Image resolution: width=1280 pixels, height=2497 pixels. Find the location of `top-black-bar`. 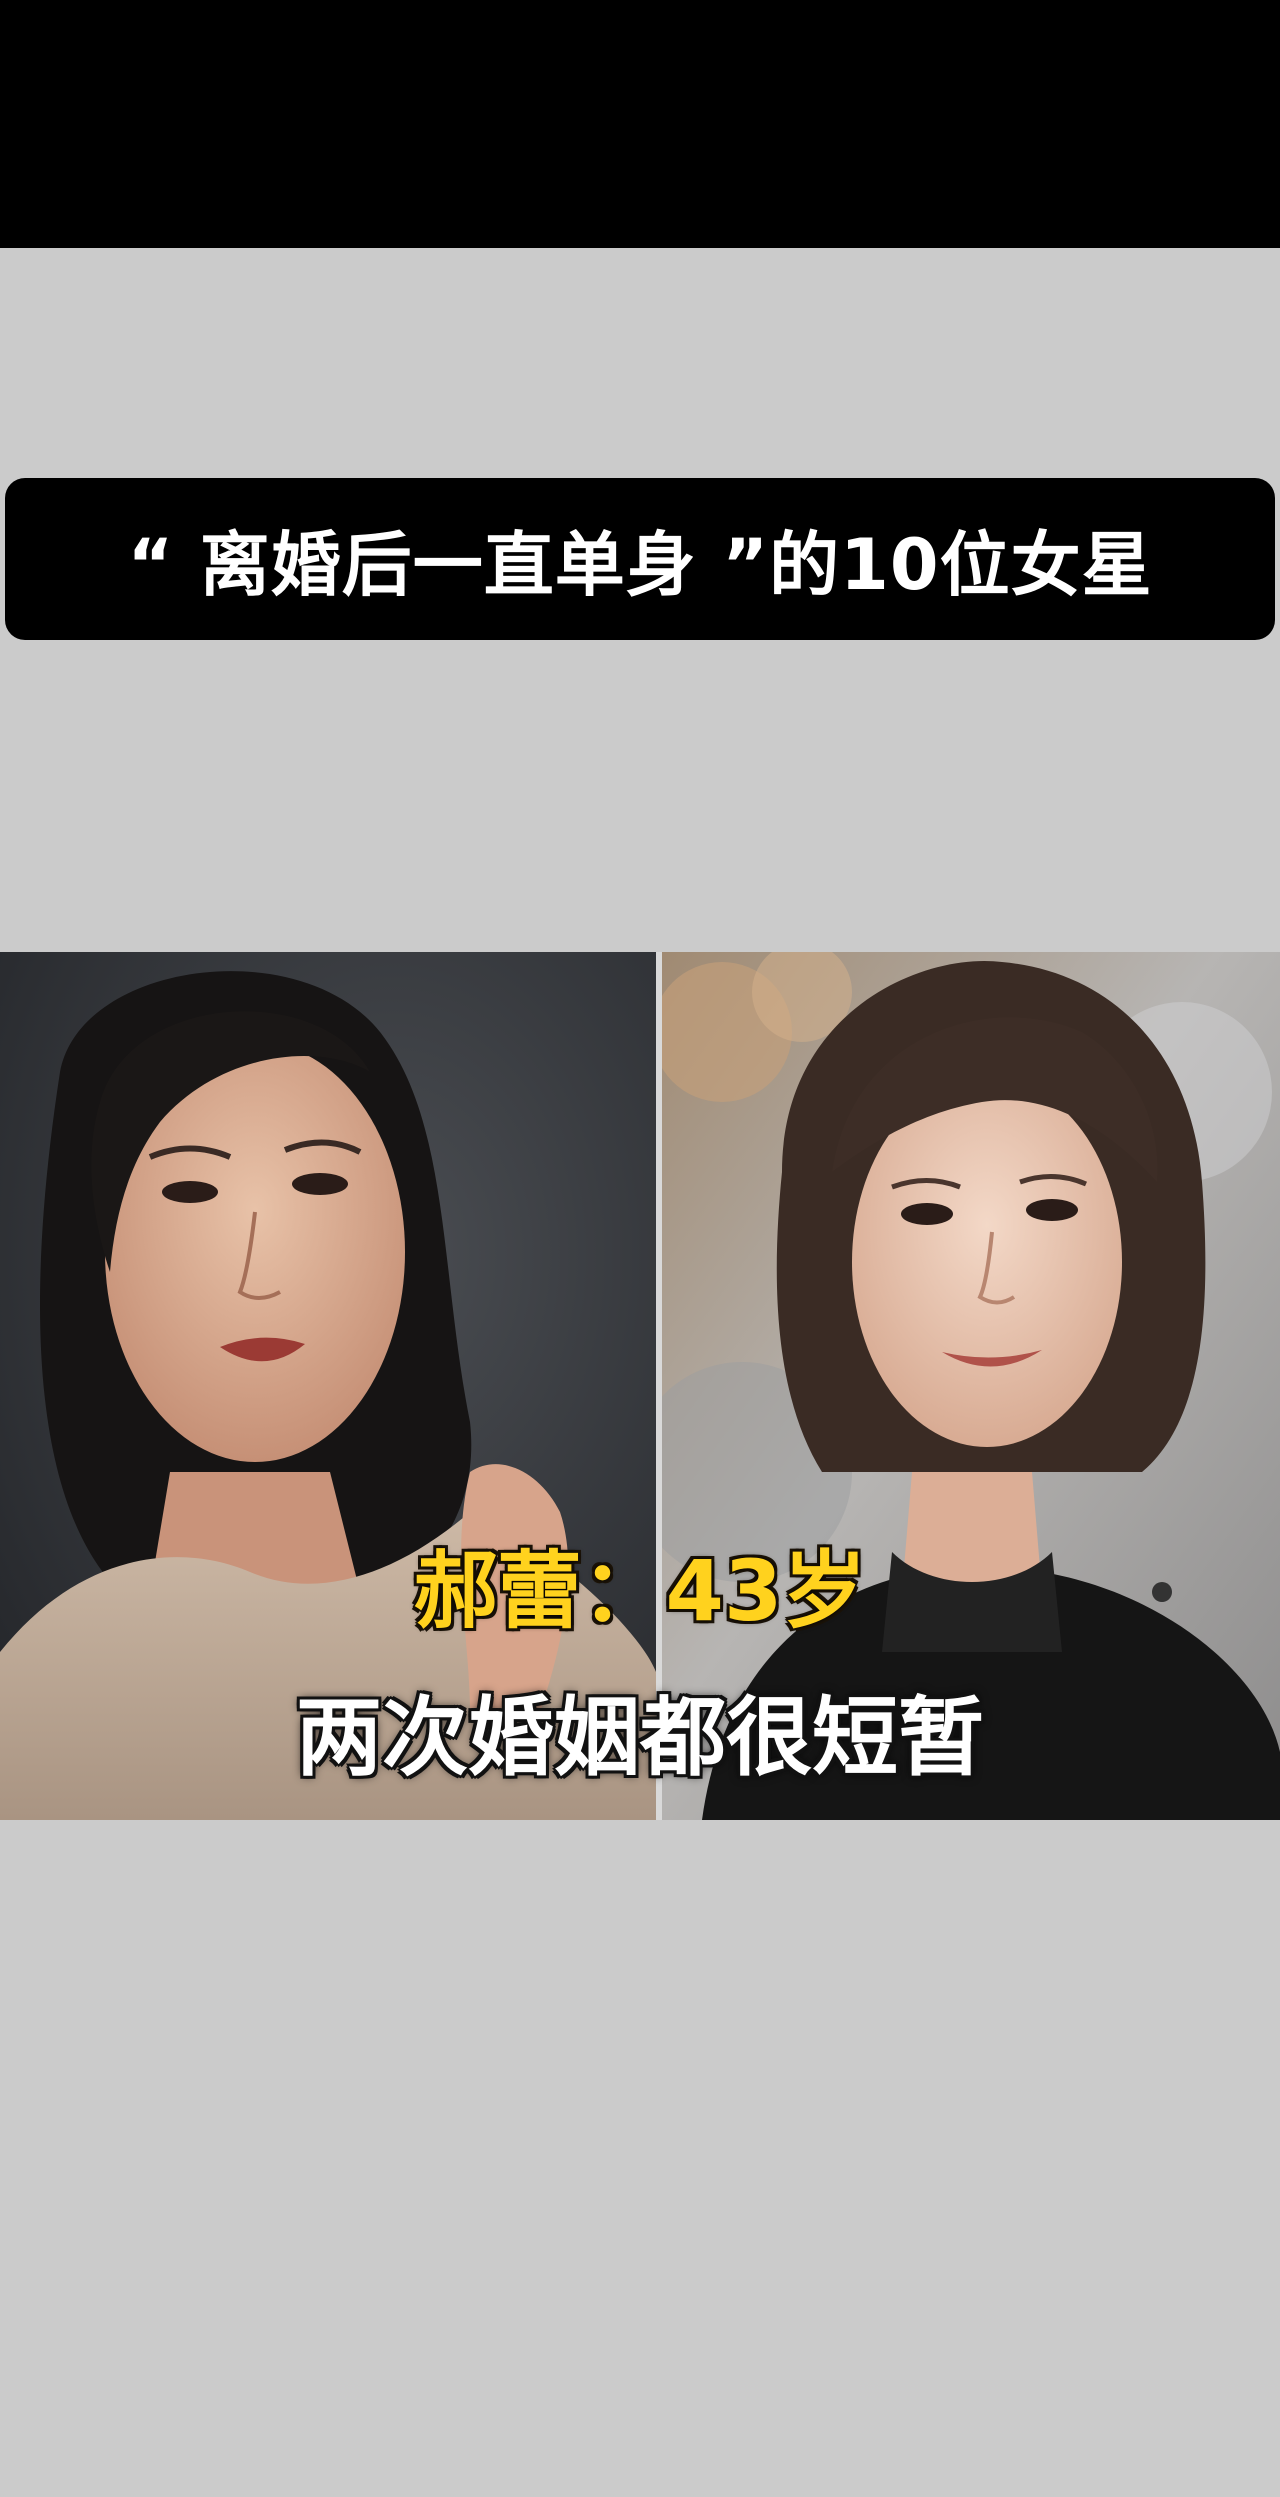

top-black-bar is located at coordinates (640, 124).